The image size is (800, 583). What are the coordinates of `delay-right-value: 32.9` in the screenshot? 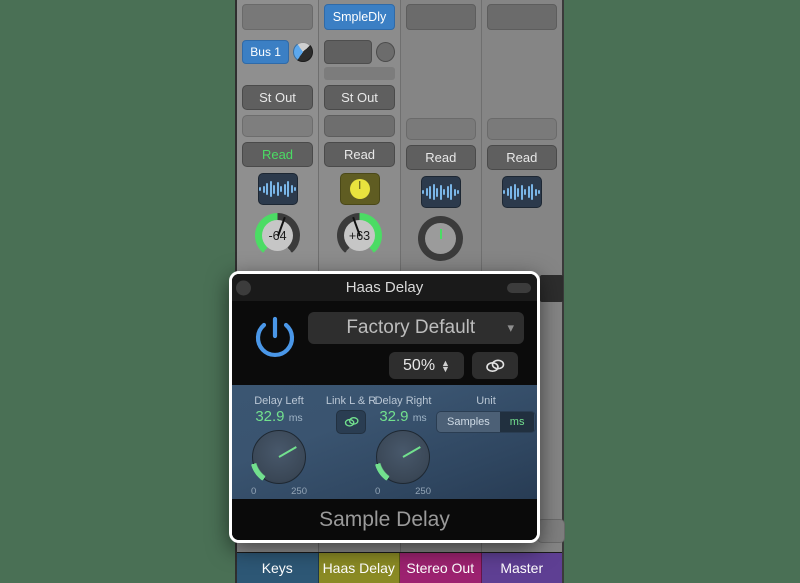 It's located at (394, 416).